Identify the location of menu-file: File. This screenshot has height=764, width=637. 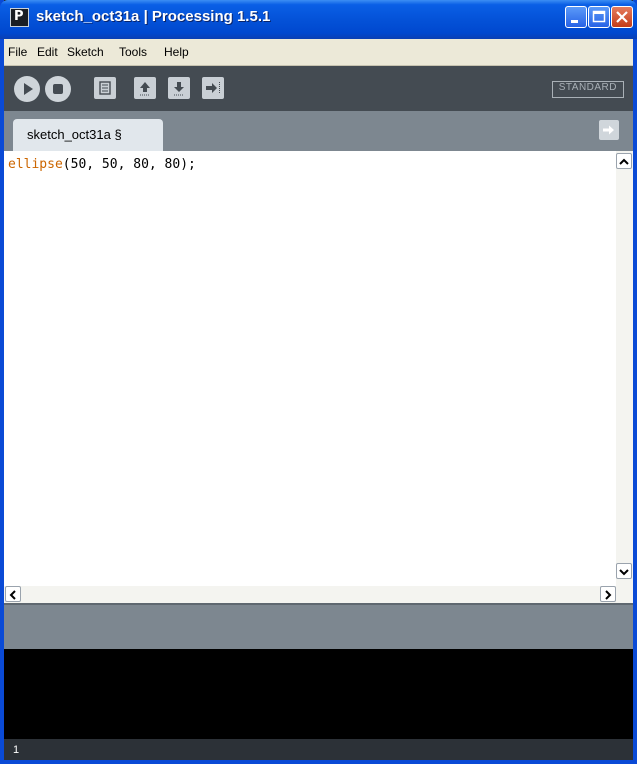
(17, 52).